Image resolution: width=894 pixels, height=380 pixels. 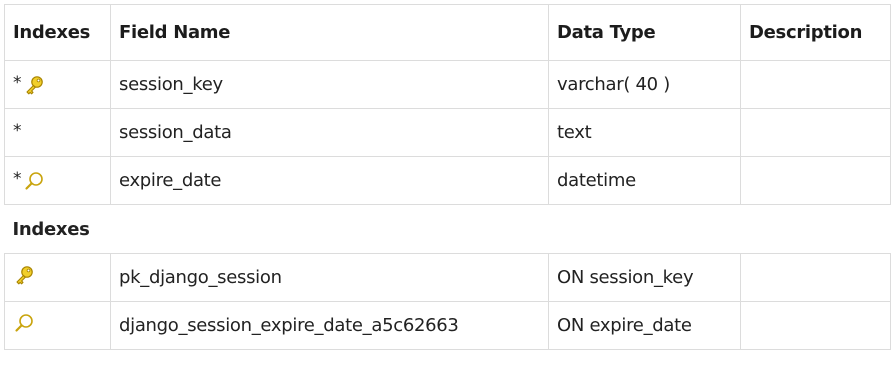 I want to click on field-type: datetime, so click(x=644, y=180).